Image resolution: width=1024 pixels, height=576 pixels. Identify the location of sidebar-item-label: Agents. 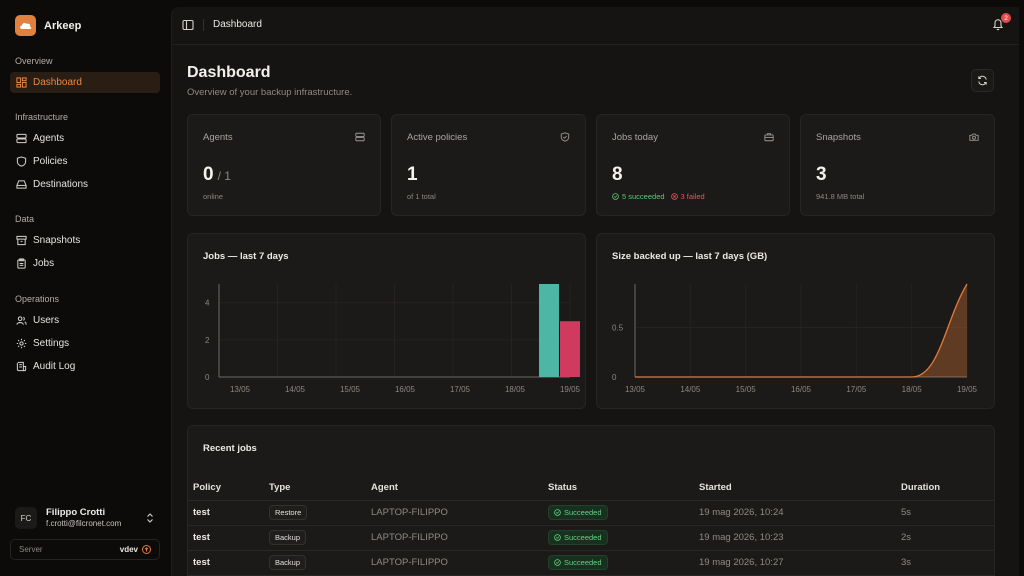
(49, 138).